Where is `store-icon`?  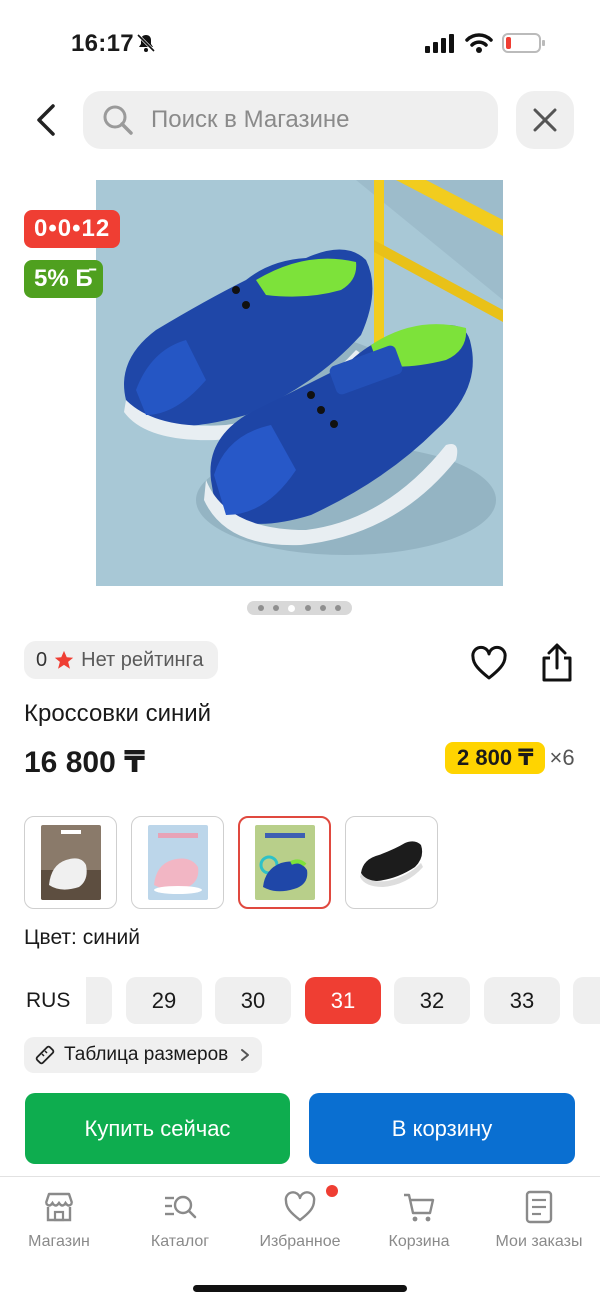
store-icon is located at coordinates (59, 1207).